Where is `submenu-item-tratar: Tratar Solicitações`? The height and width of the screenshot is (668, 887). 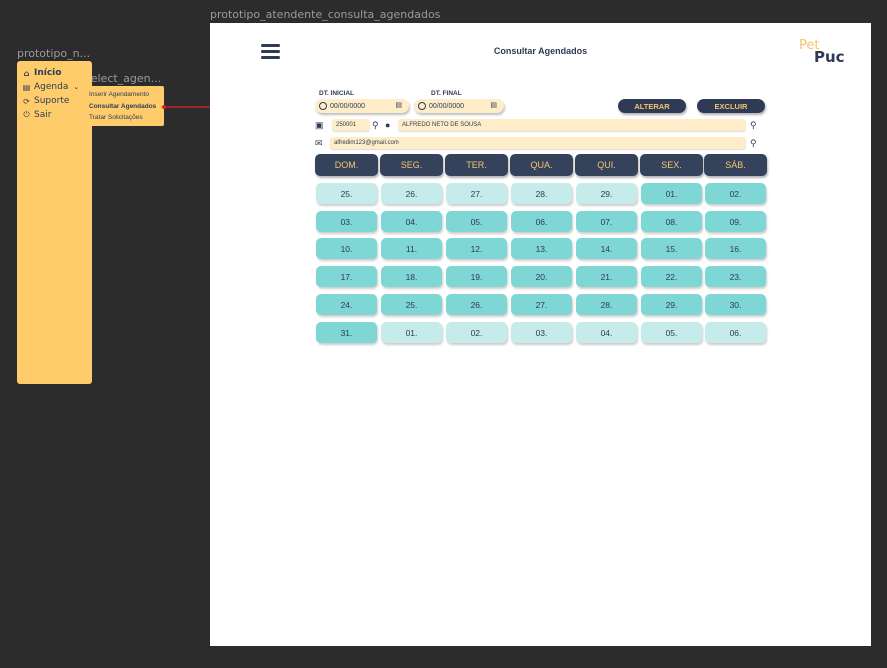
submenu-item-tratar: Tratar Solicitações is located at coordinates (124, 118).